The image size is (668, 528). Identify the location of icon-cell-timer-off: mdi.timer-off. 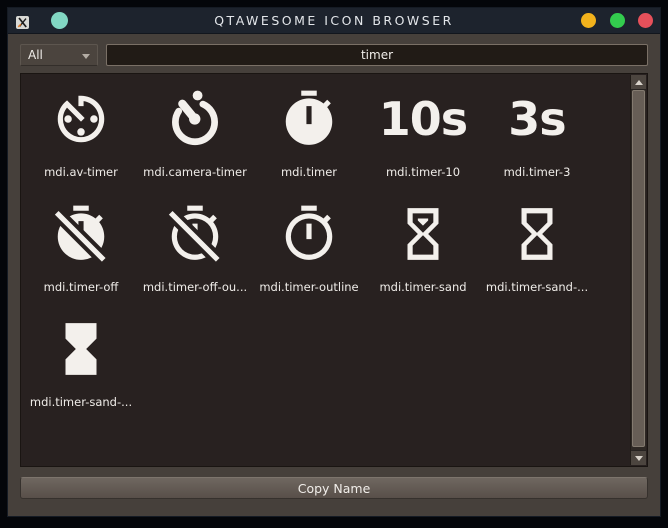
(81, 259).